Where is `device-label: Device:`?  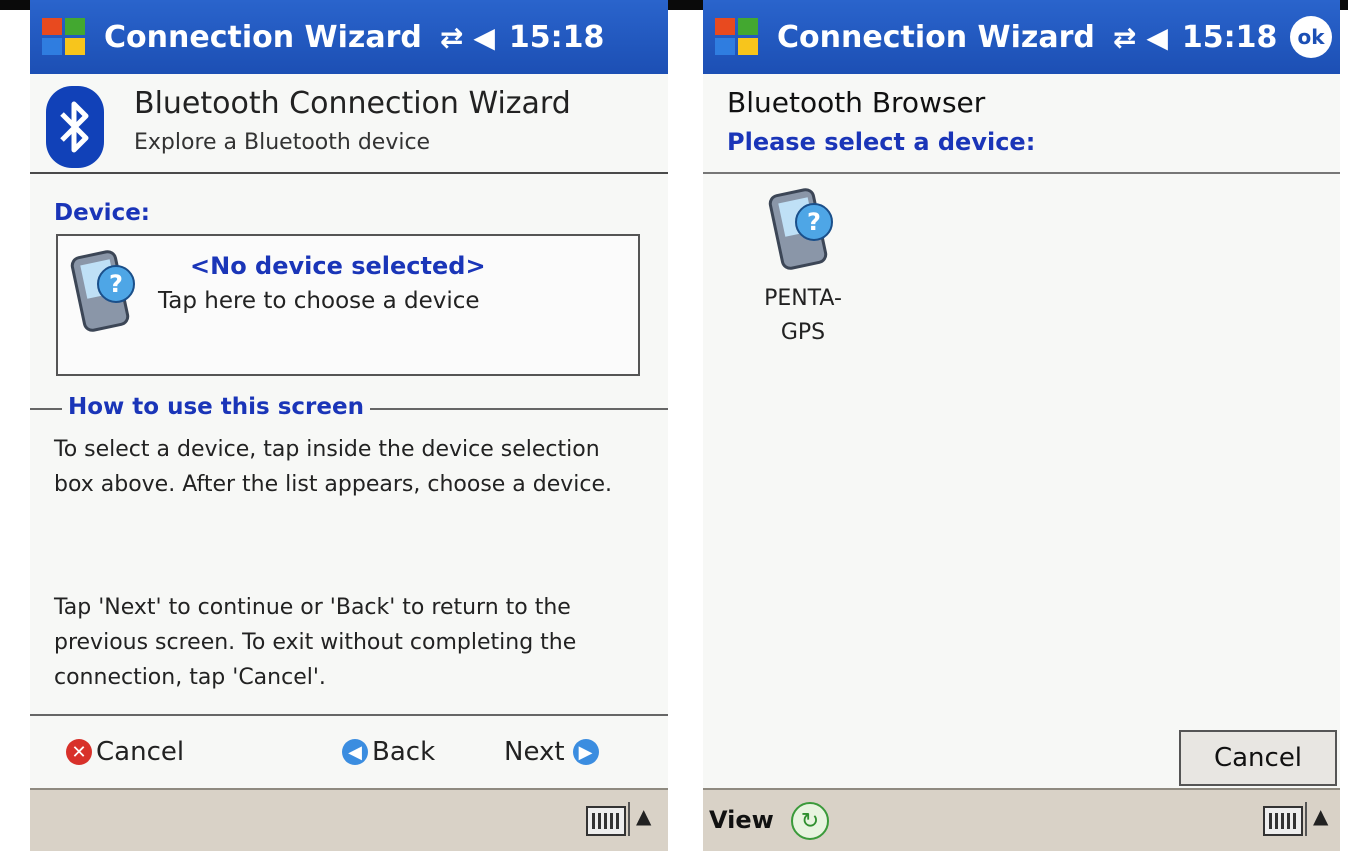
device-label: Device: is located at coordinates (102, 213).